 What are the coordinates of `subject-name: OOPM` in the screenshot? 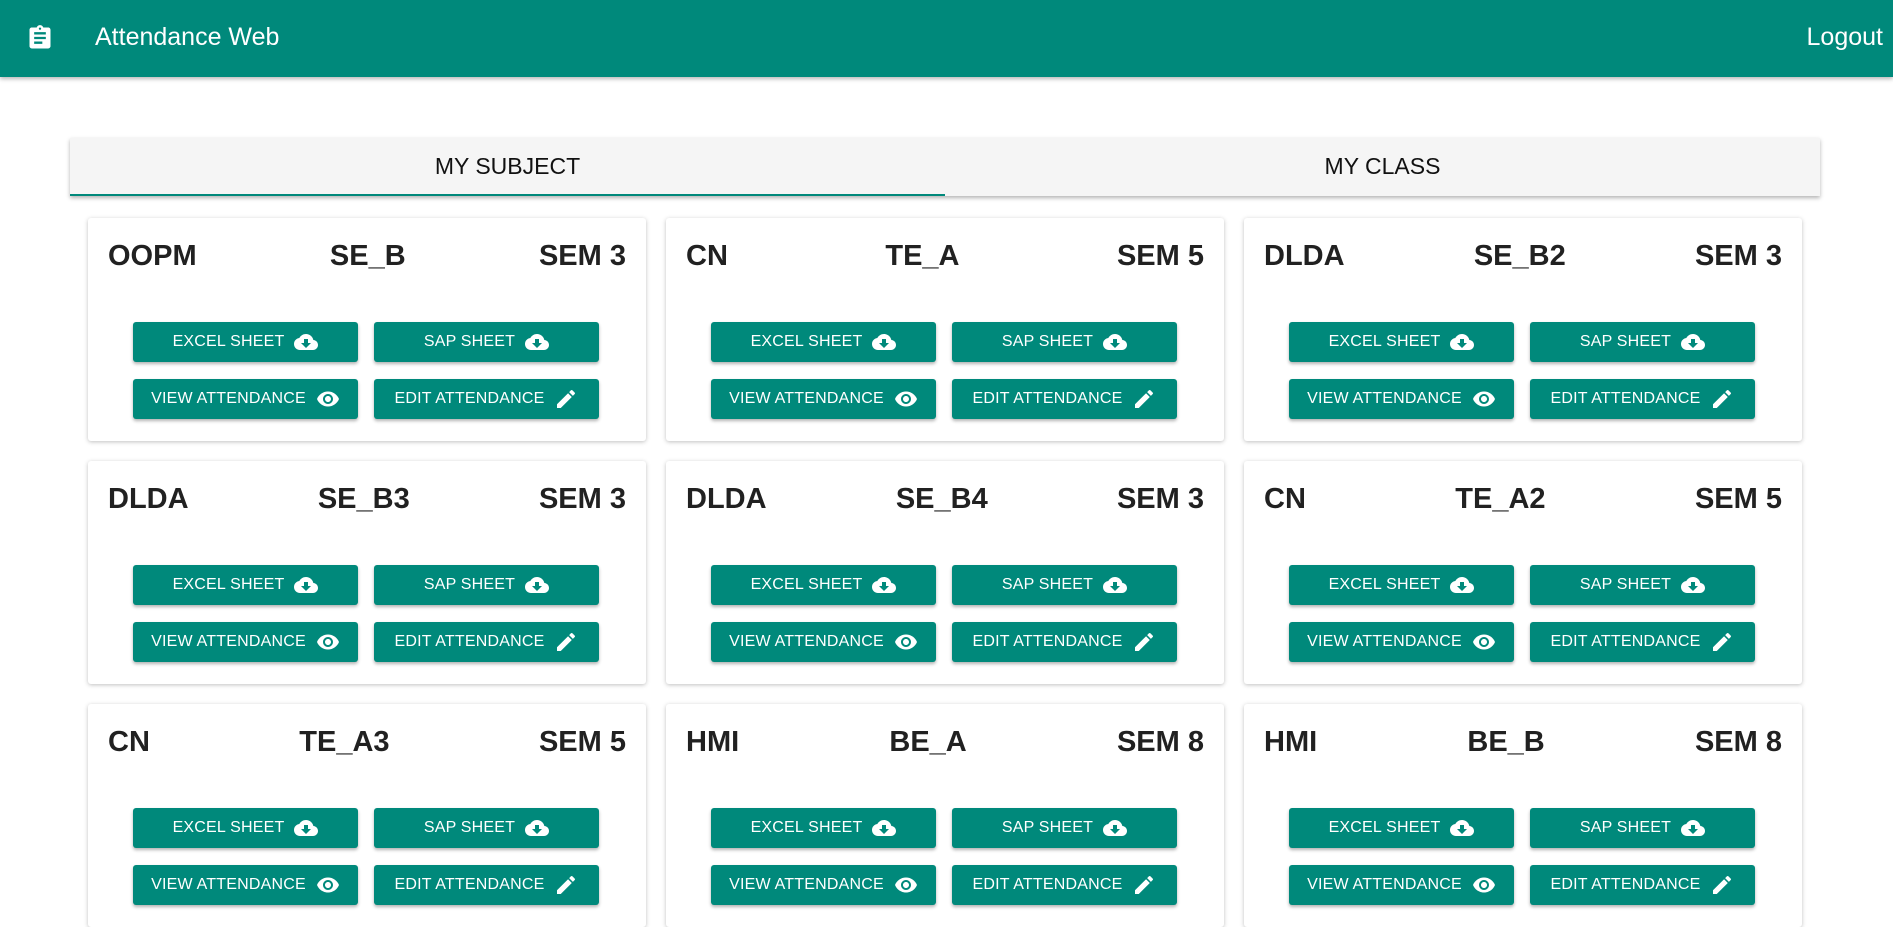 It's located at (152, 256).